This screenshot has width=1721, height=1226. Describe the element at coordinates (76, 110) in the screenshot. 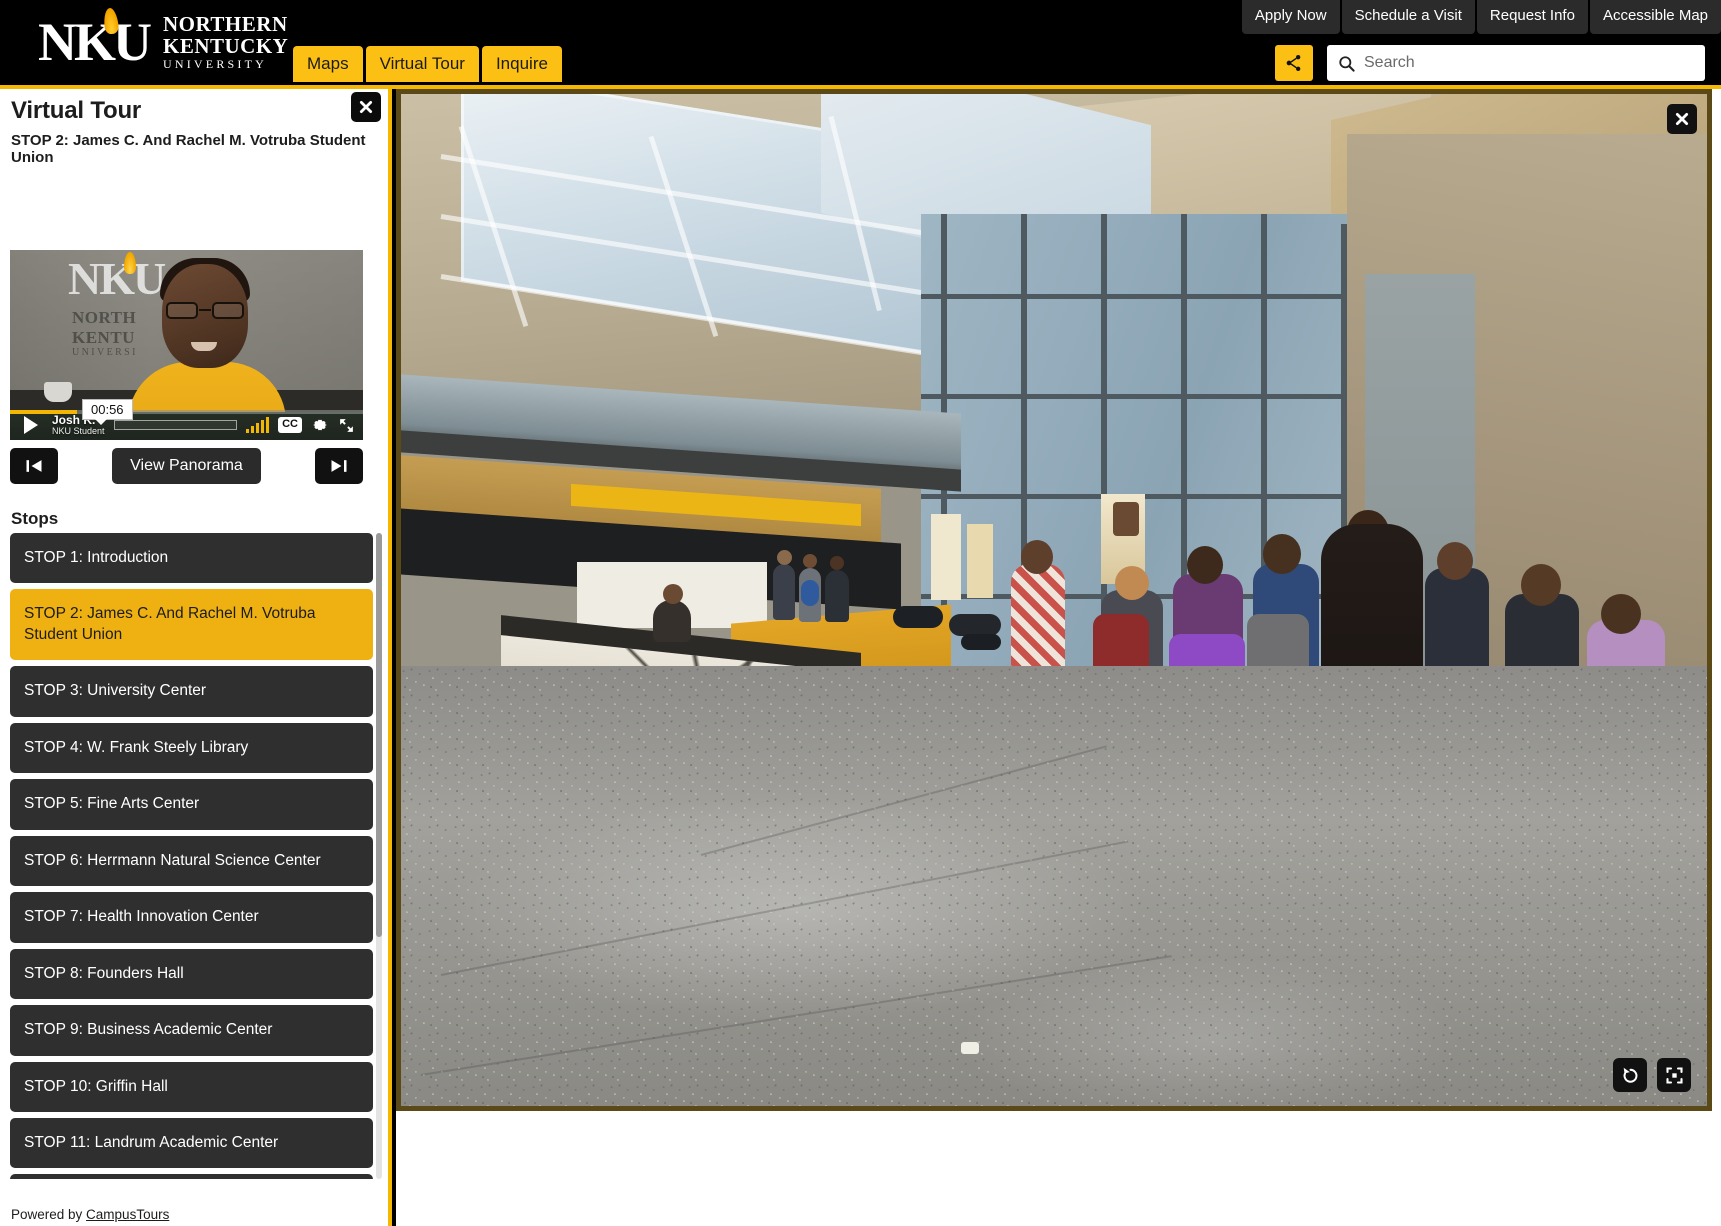

I see `page-title: Virtual Tour` at that location.